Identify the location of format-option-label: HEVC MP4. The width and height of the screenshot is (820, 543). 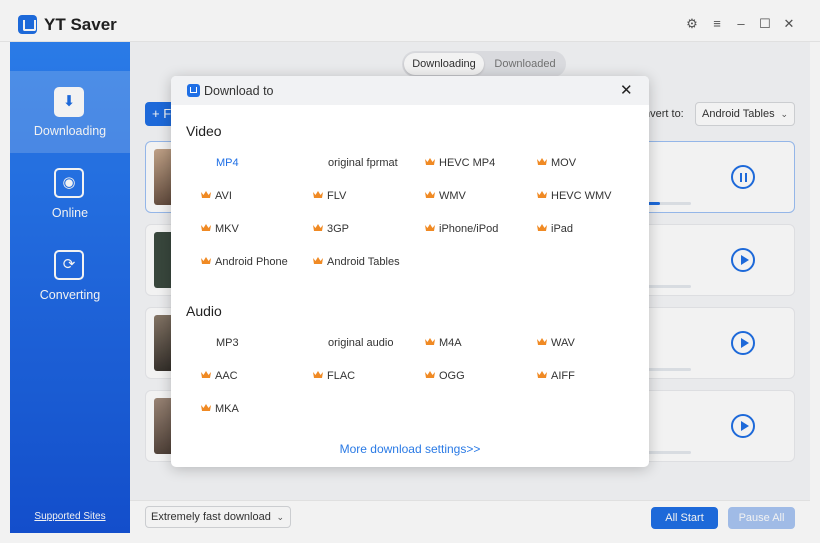
(467, 163).